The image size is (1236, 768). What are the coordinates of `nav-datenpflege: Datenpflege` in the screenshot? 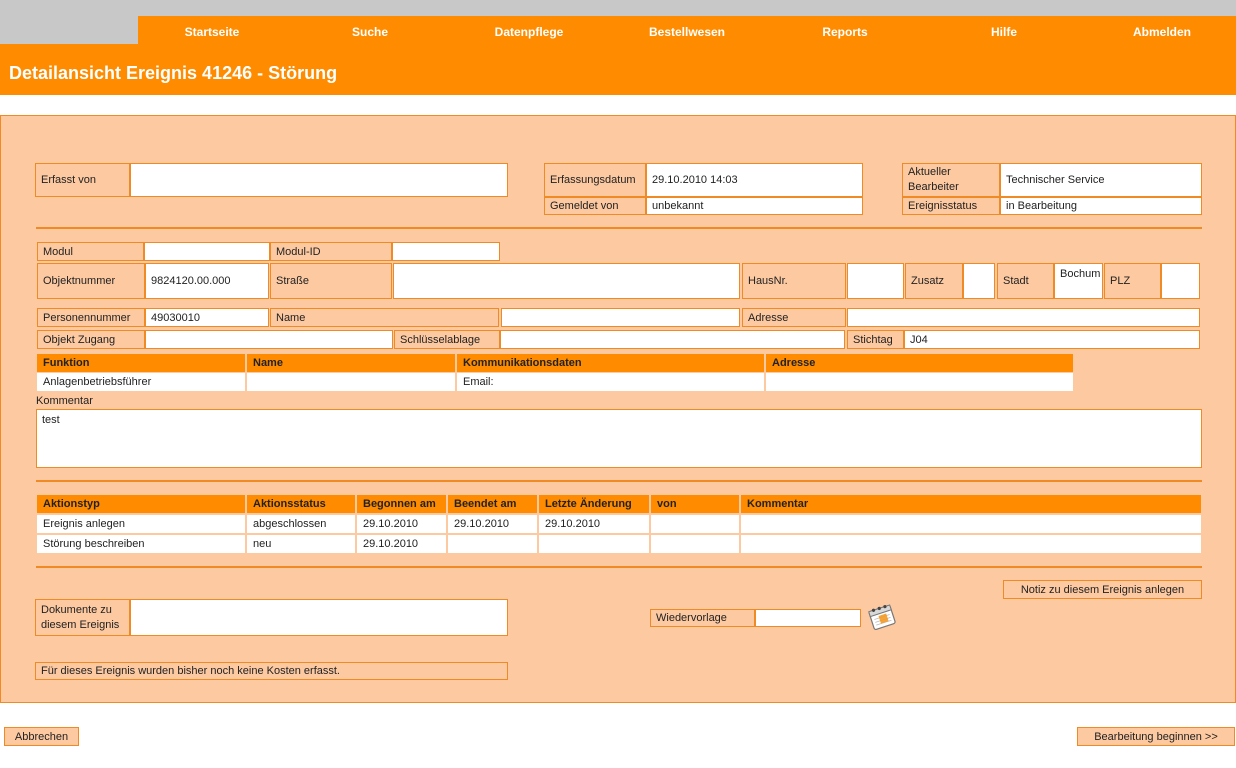 It's located at (529, 32).